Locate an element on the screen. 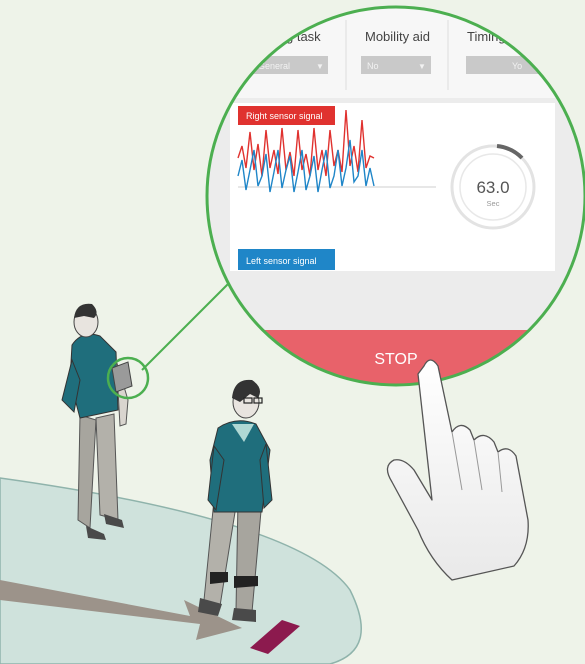  timer-value: 63.0 is located at coordinates (492, 187).